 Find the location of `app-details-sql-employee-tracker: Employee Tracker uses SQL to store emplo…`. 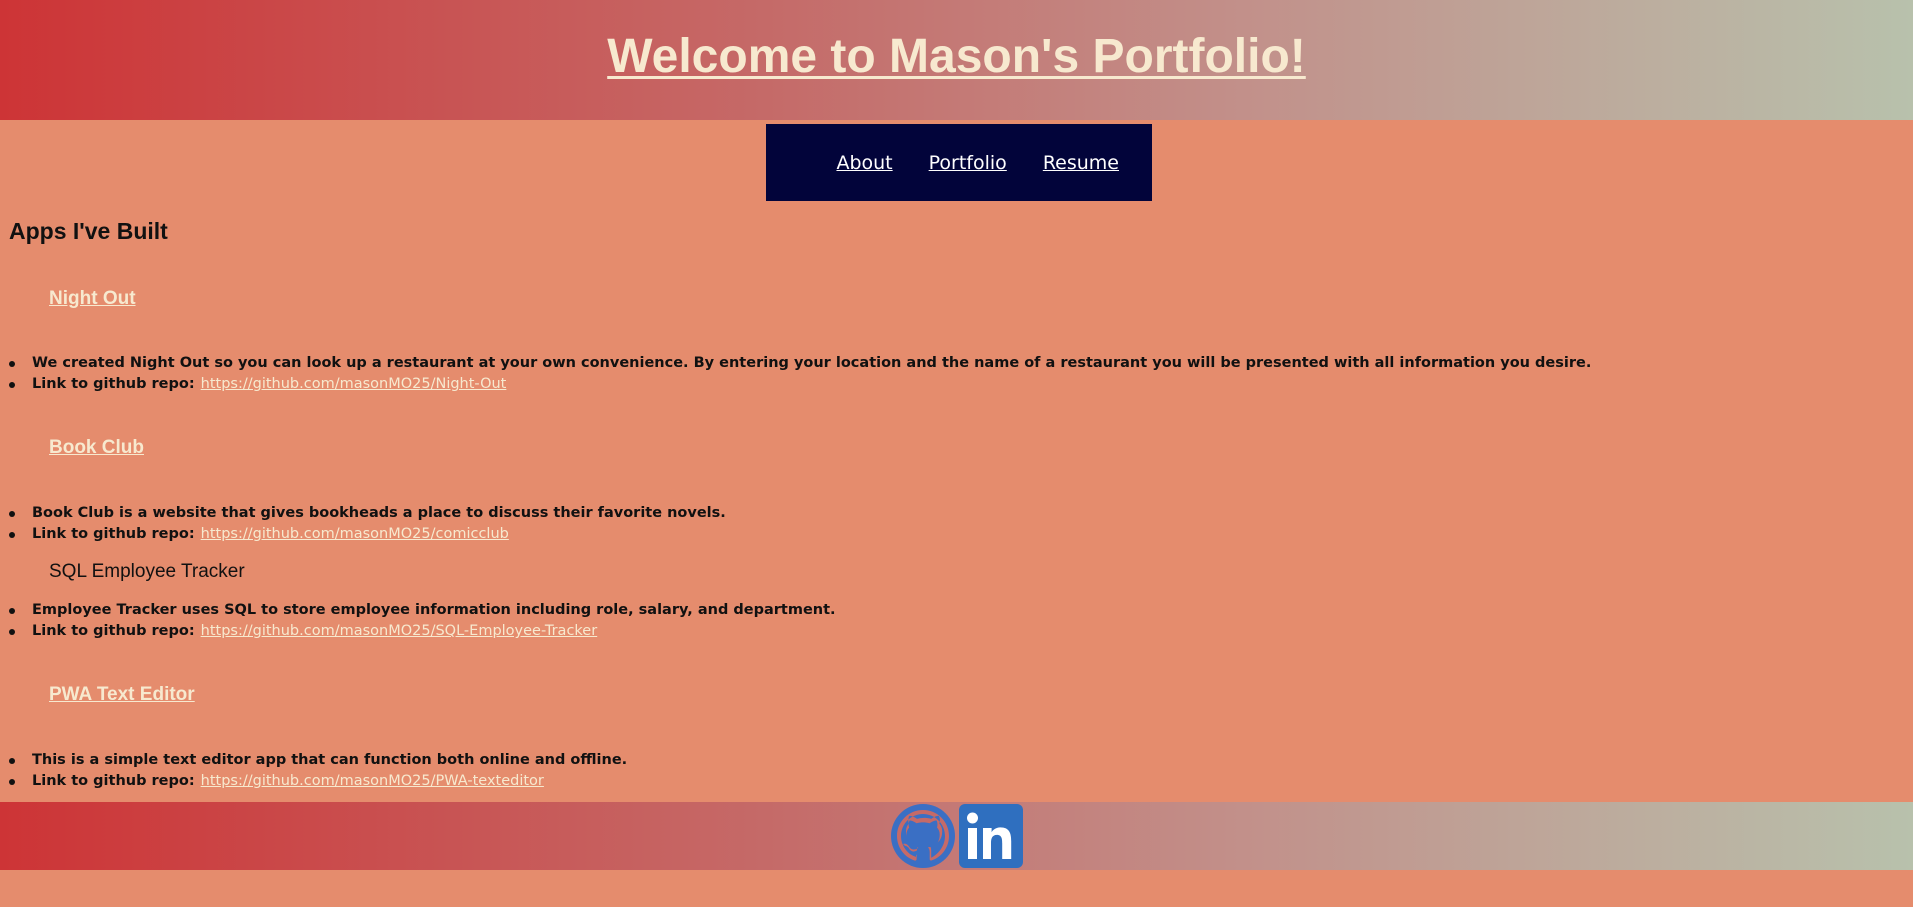

app-details-sql-employee-tracker: Employee Tracker uses SQL to store emplo… is located at coordinates (418, 621).